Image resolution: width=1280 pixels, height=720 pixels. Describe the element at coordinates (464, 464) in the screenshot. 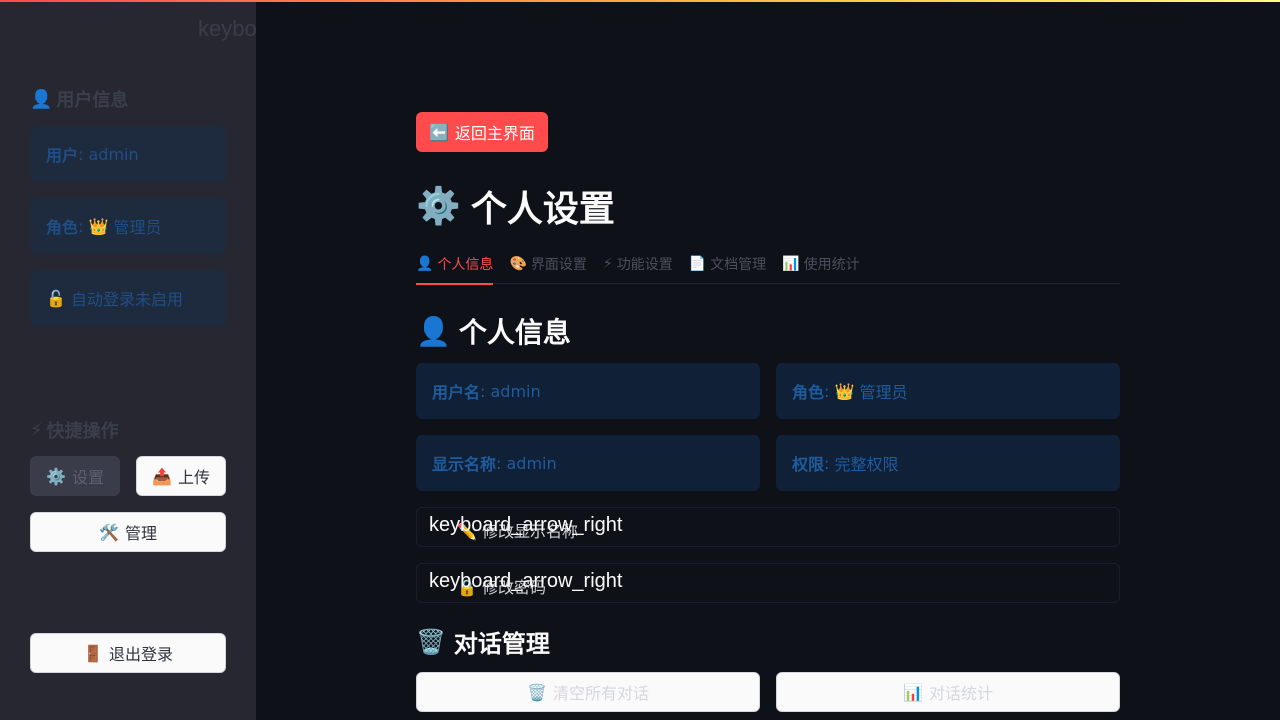

I see `display-name-label: 显示名称` at that location.